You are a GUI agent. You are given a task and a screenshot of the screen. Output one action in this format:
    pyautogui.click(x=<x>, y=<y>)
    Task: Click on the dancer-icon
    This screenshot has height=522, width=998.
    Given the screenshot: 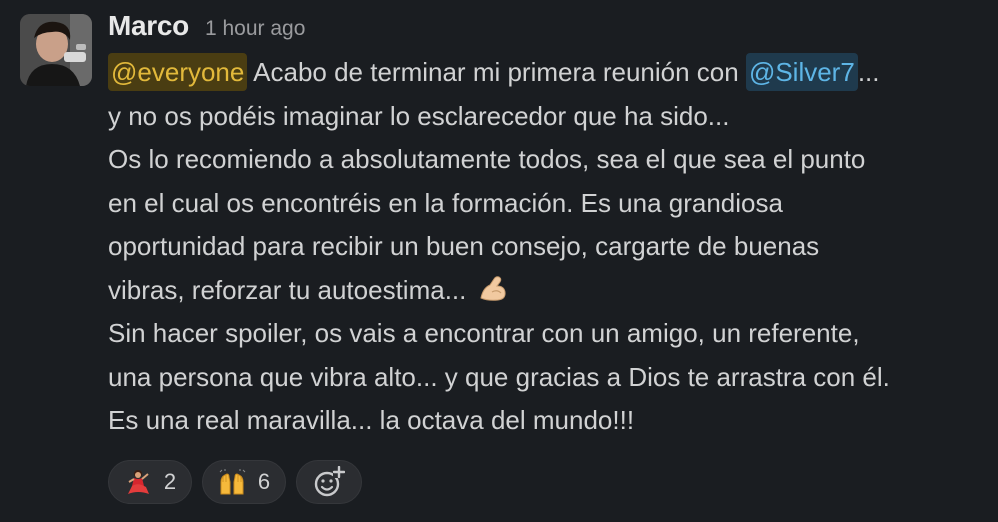 What is the action you would take?
    pyautogui.click(x=138, y=481)
    